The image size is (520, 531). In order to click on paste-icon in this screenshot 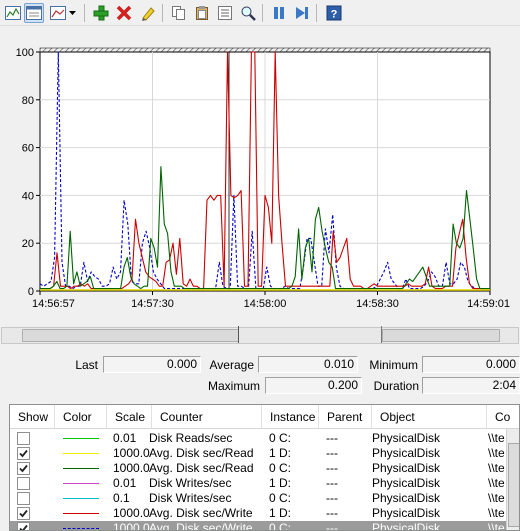, I will do `click(202, 13)`.